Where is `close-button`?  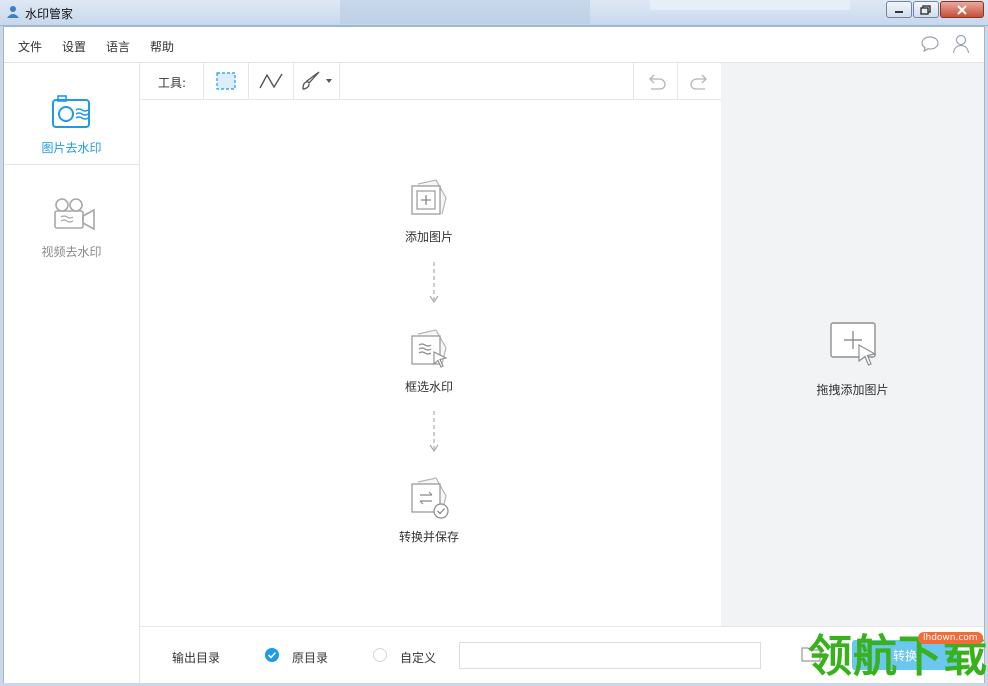 close-button is located at coordinates (962, 9).